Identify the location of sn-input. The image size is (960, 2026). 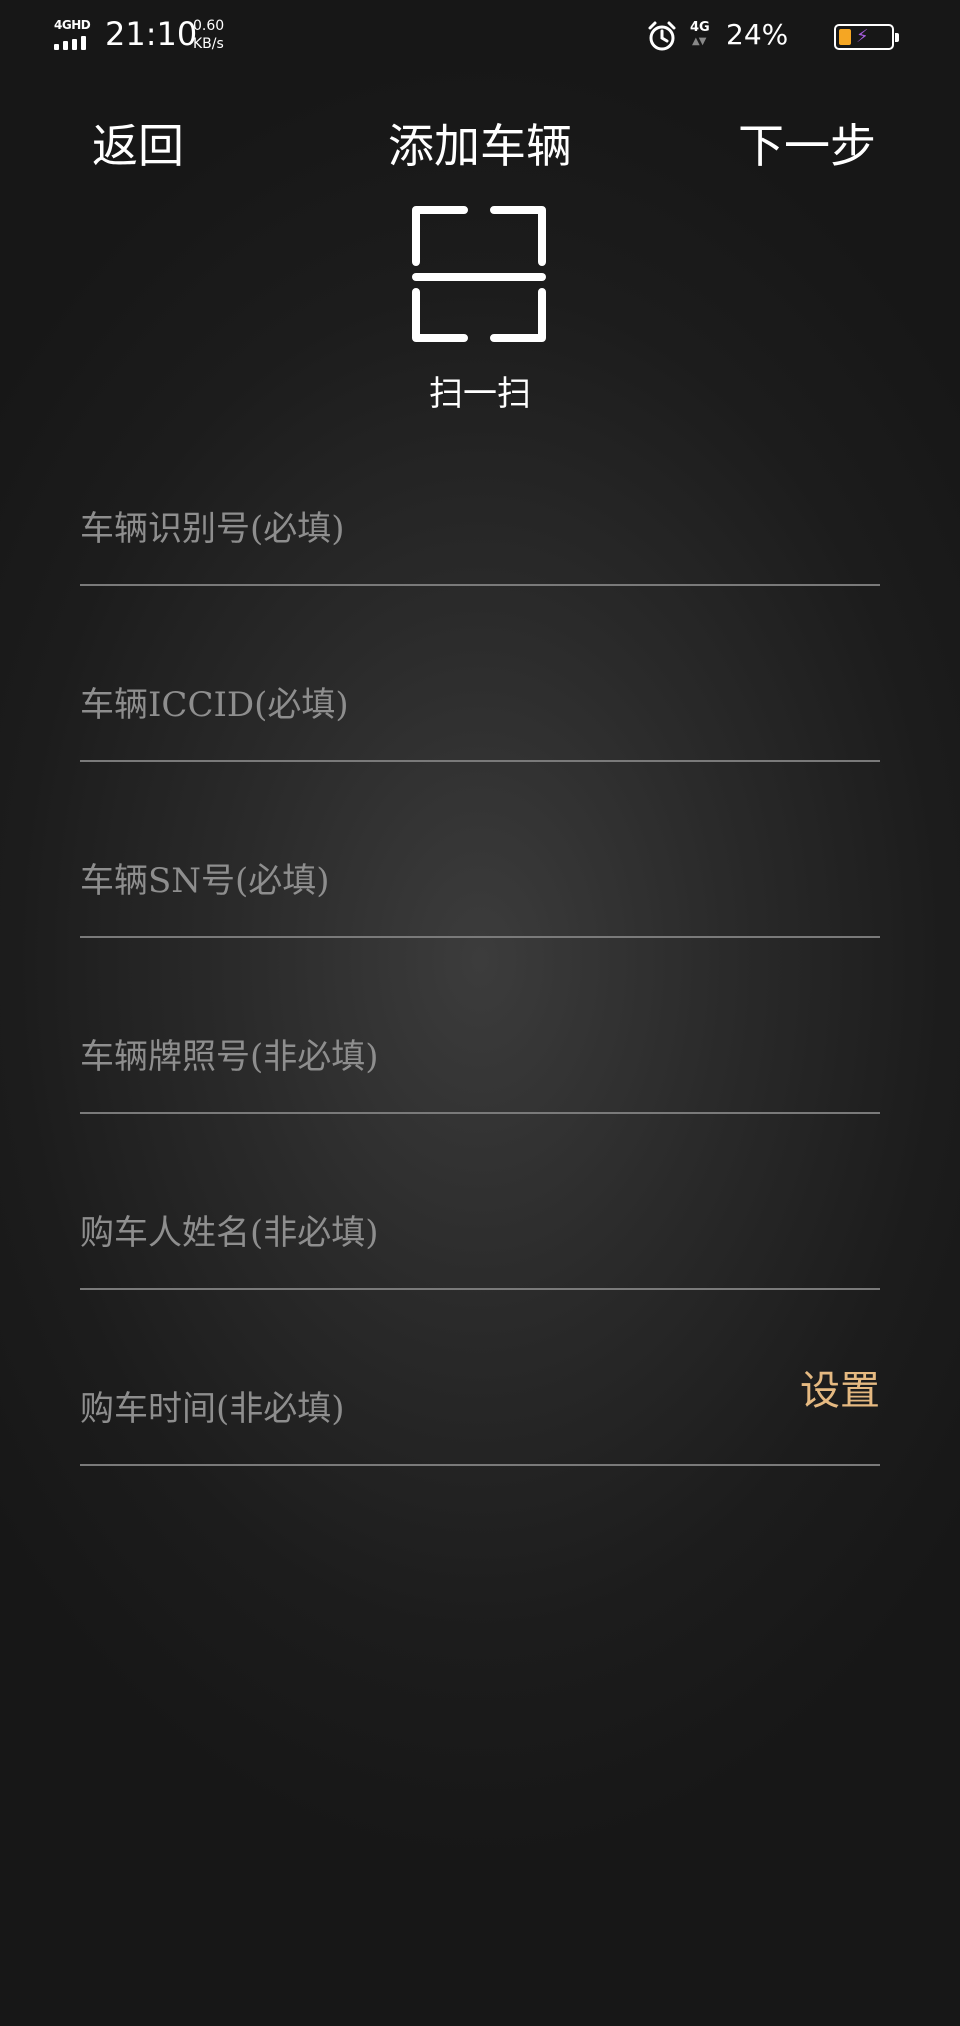
(480, 875).